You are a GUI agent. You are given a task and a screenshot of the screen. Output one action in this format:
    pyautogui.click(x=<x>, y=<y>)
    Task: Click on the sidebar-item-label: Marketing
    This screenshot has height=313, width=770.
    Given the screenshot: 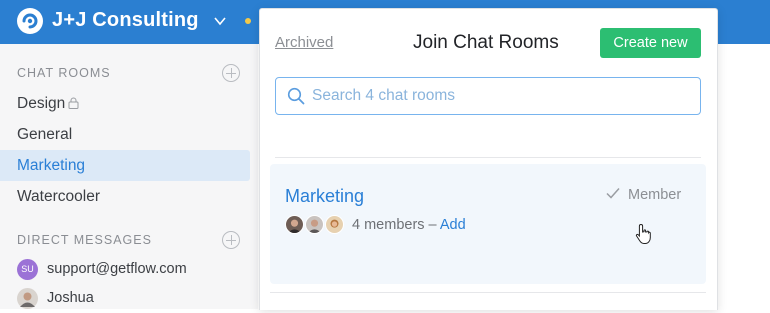 What is the action you would take?
    pyautogui.click(x=51, y=165)
    